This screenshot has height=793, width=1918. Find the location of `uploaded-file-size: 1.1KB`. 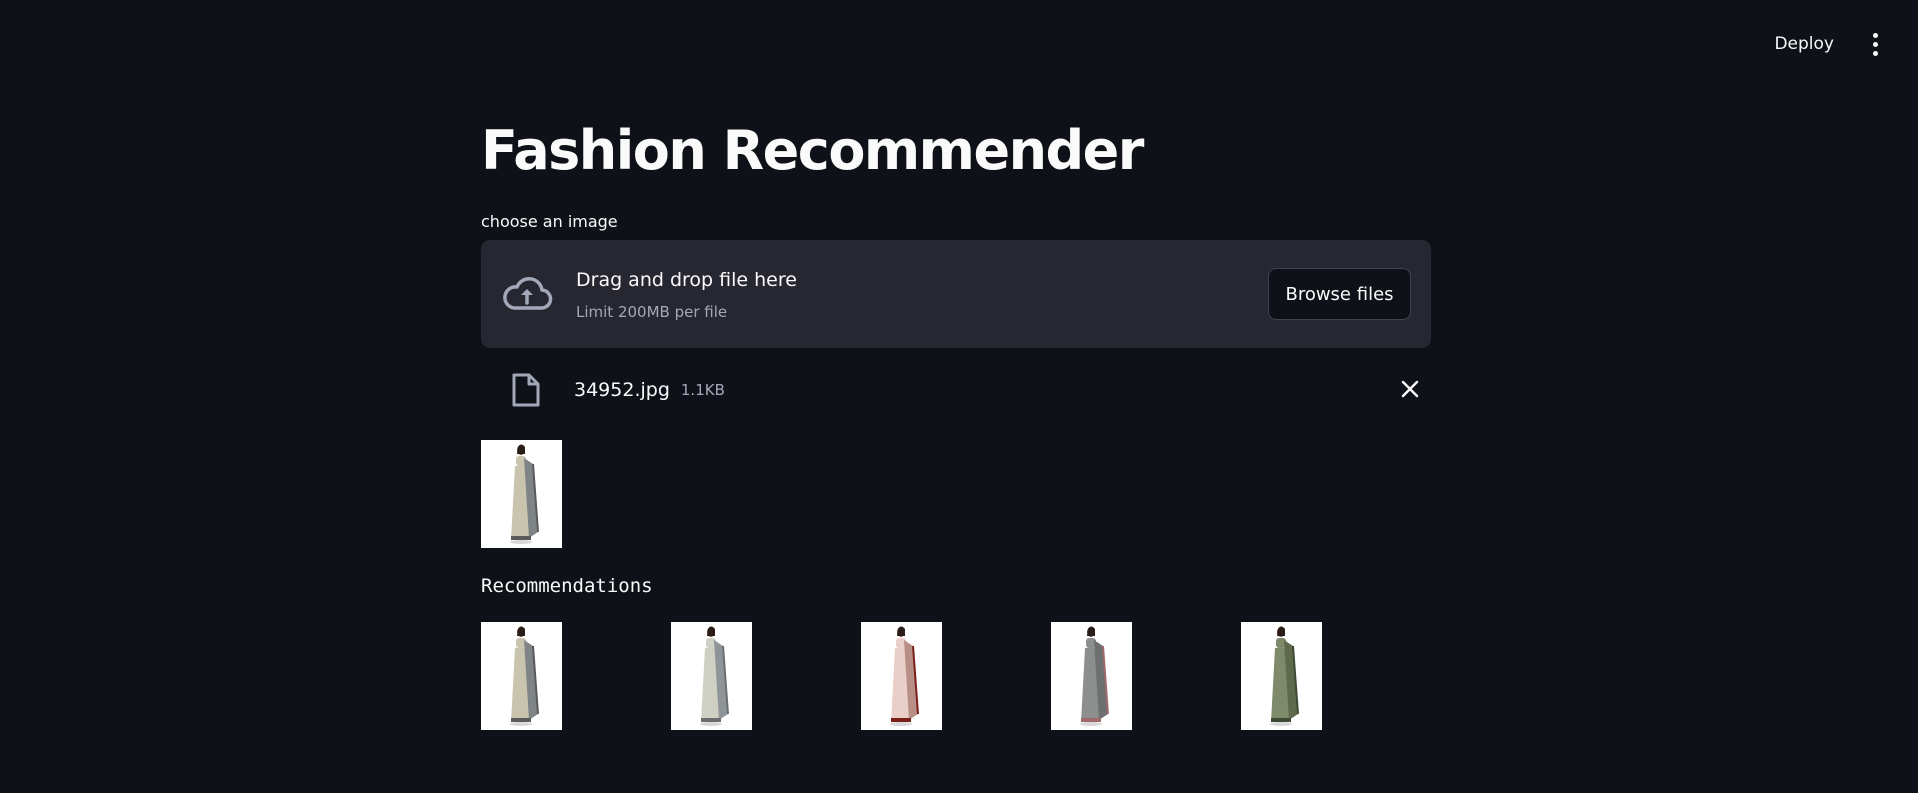

uploaded-file-size: 1.1KB is located at coordinates (702, 390).